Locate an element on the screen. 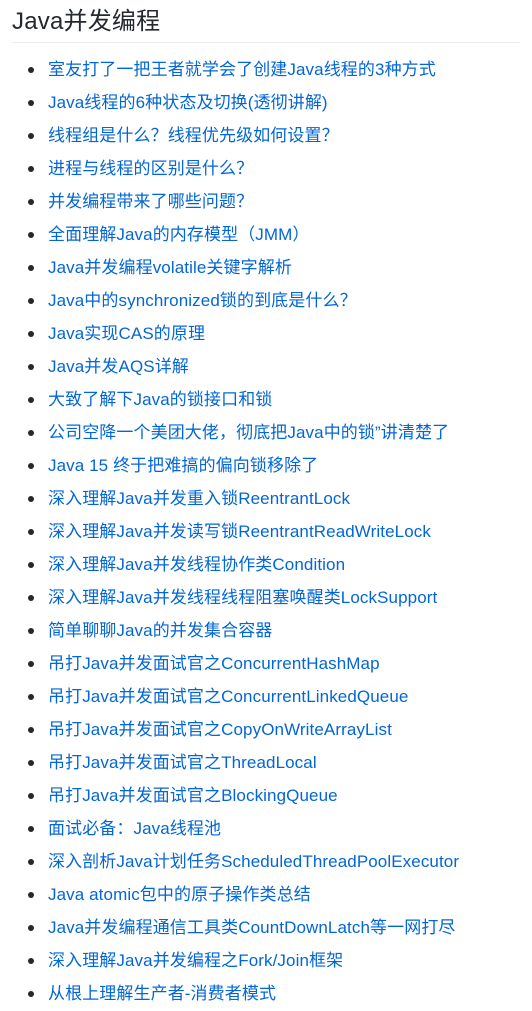 Image resolution: width=532 pixels, height=1011 pixels. list-item: 进程与线程的区别是什么？ is located at coordinates (274, 168).